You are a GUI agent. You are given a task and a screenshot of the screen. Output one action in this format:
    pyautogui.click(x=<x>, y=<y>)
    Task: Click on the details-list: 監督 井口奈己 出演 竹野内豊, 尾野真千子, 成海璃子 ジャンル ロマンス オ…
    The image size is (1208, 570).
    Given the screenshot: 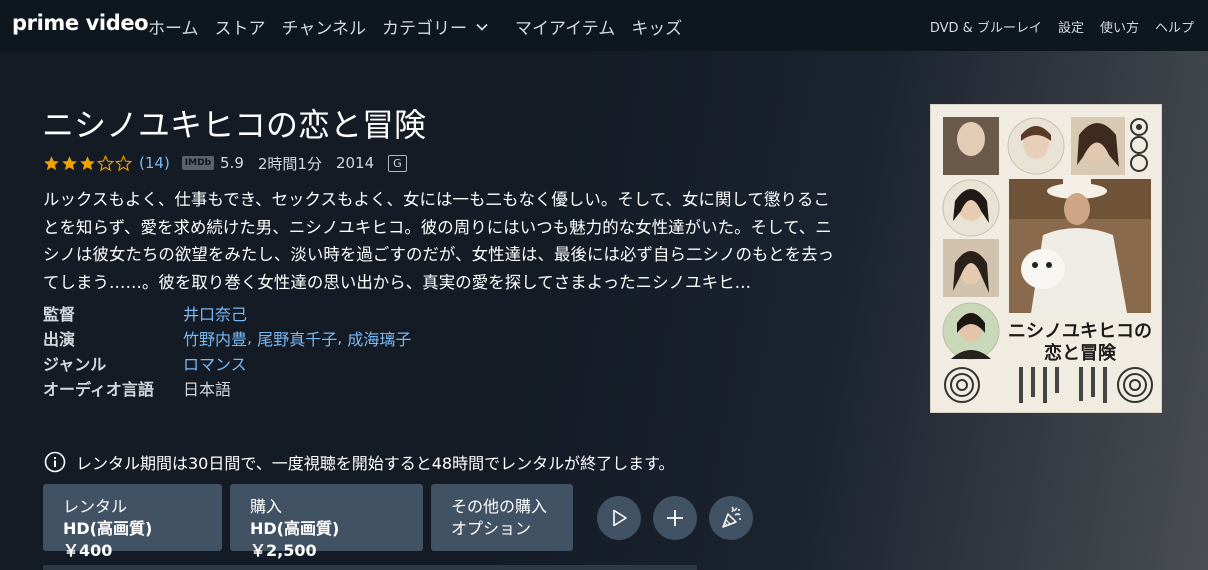 What is the action you would take?
    pyautogui.click(x=227, y=350)
    